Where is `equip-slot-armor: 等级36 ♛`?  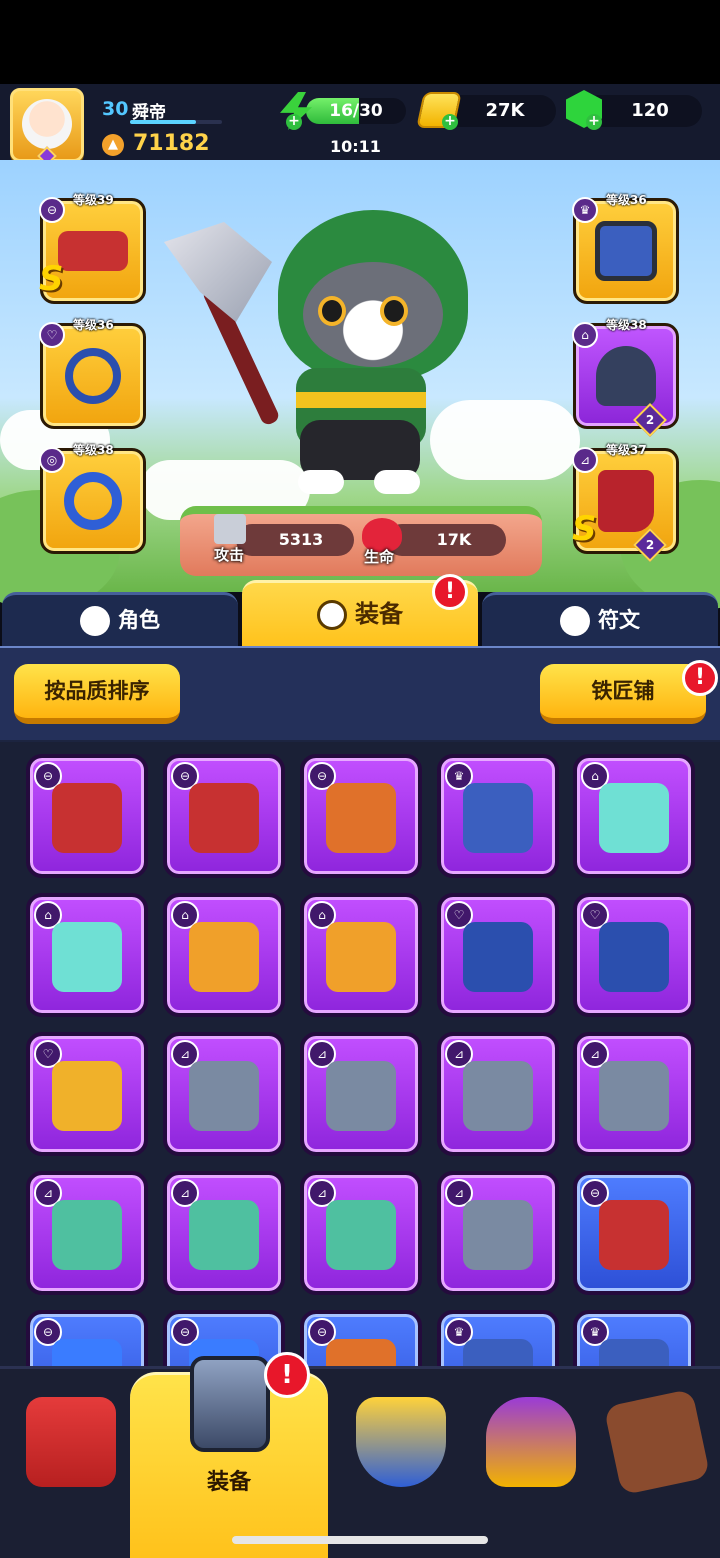
equip-slot-armor: 等级36 ♛ is located at coordinates (625, 248).